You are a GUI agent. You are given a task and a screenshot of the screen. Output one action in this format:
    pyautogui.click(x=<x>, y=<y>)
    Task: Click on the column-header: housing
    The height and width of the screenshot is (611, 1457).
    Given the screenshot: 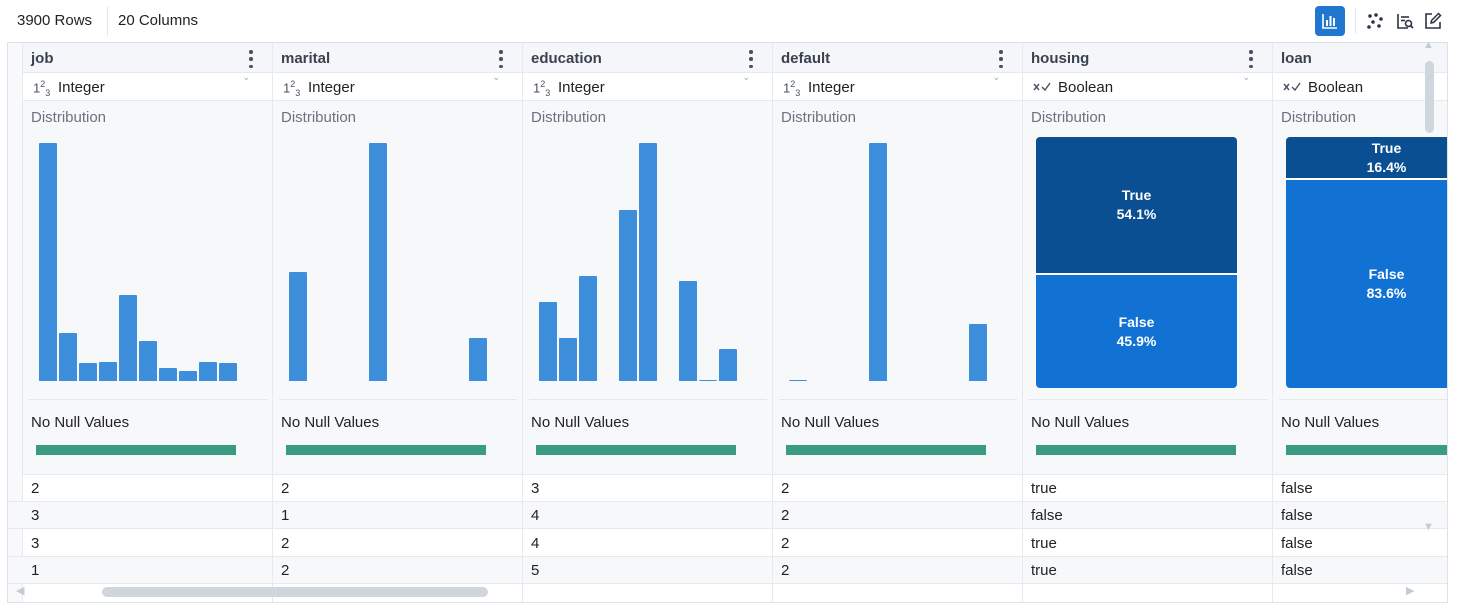 What is the action you would take?
    pyautogui.click(x=1147, y=58)
    